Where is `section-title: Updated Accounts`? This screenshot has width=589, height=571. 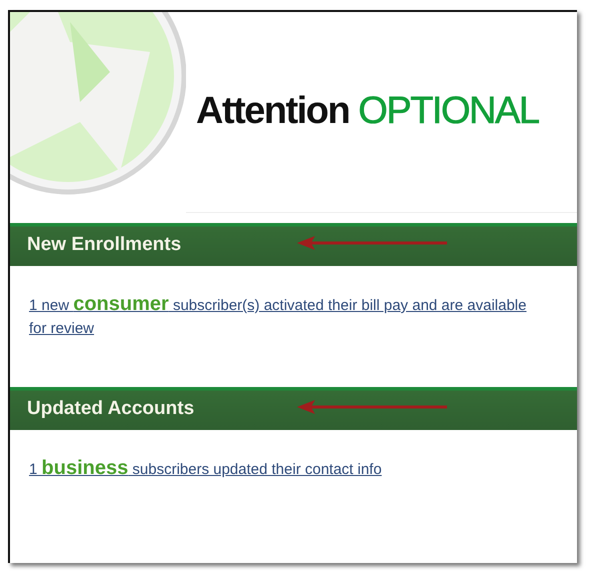 section-title: Updated Accounts is located at coordinates (110, 409).